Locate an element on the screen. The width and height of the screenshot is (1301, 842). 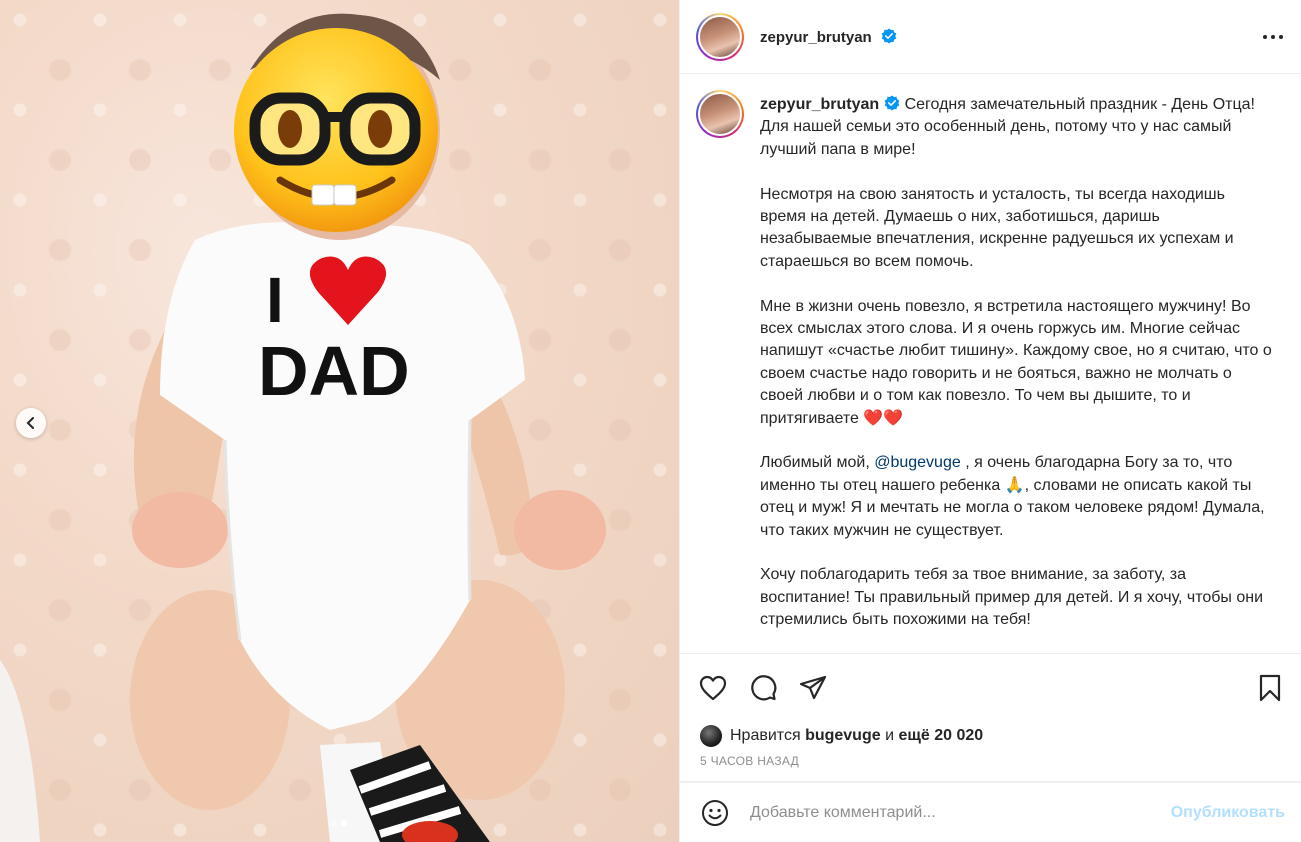
publish-button: Опубликовать is located at coordinates (1228, 813).